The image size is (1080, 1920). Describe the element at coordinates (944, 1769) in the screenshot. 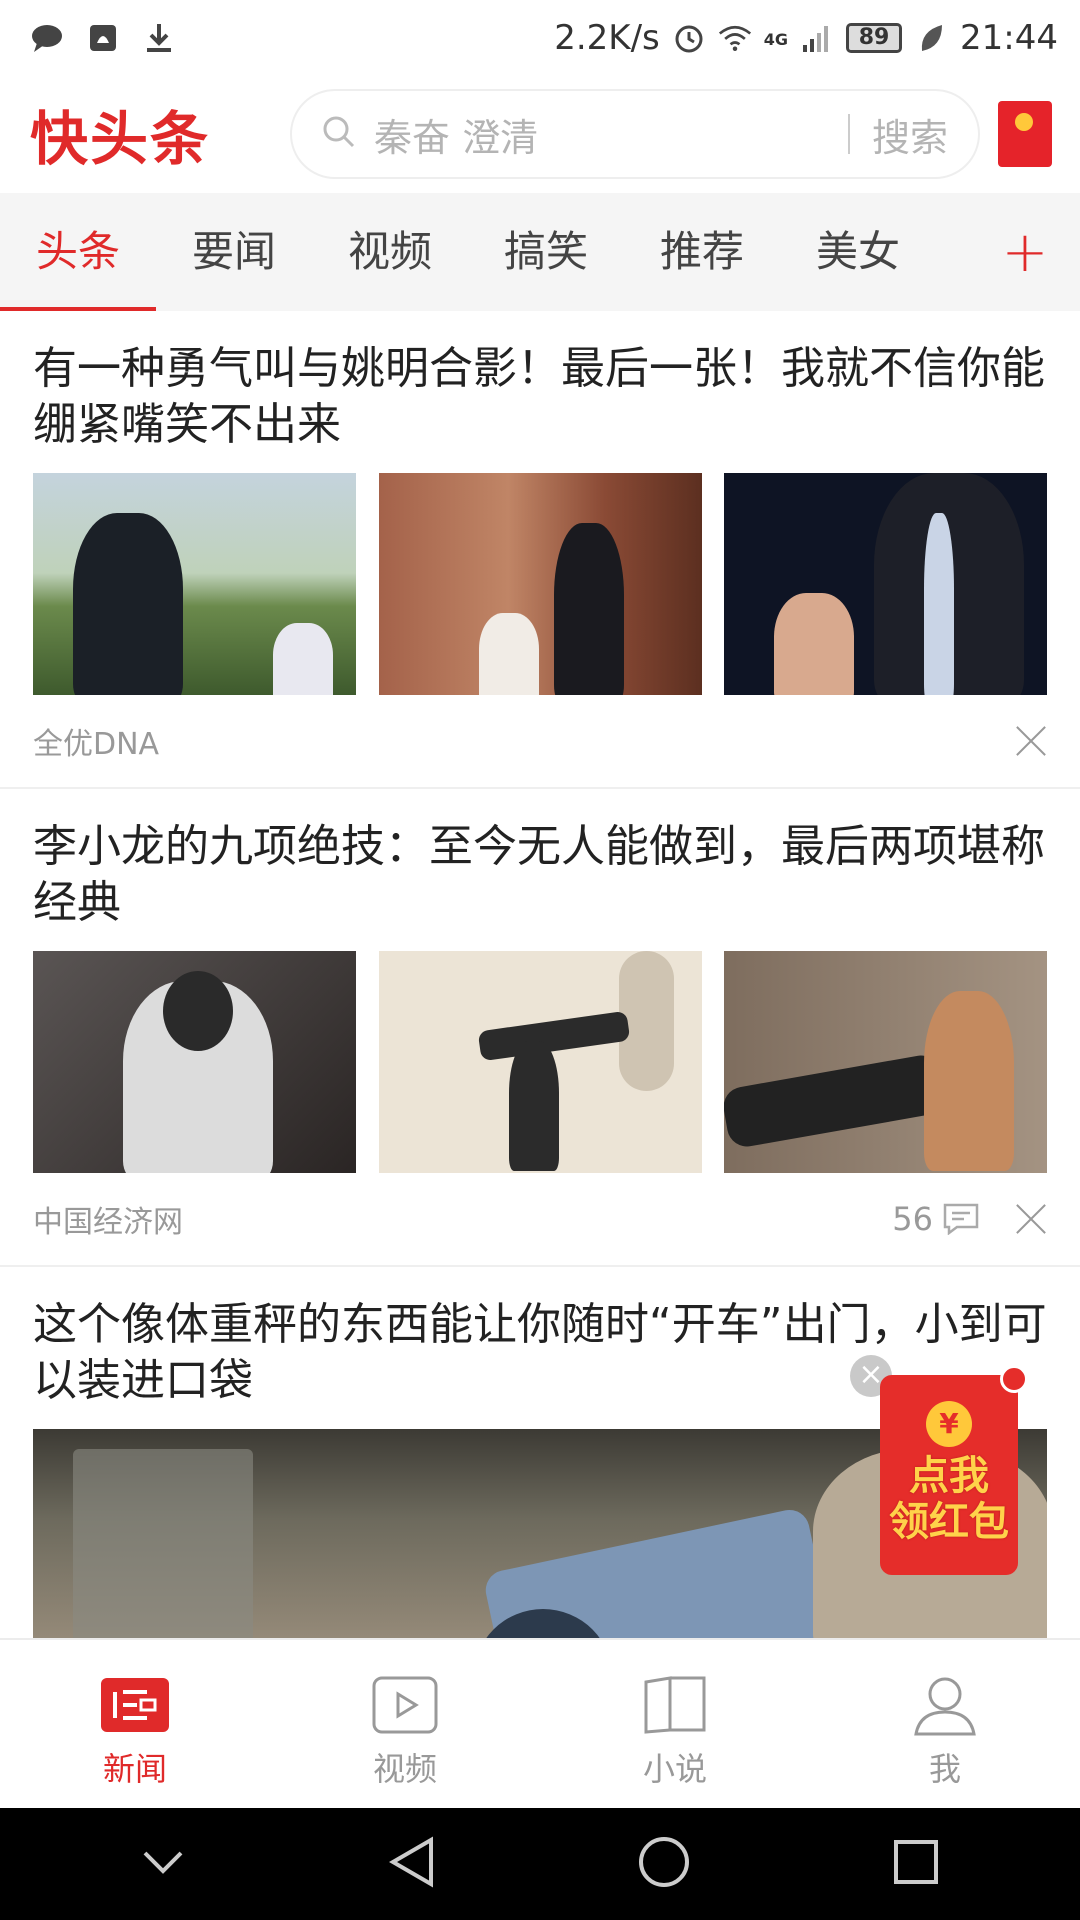

I see `nav-label: 我` at that location.